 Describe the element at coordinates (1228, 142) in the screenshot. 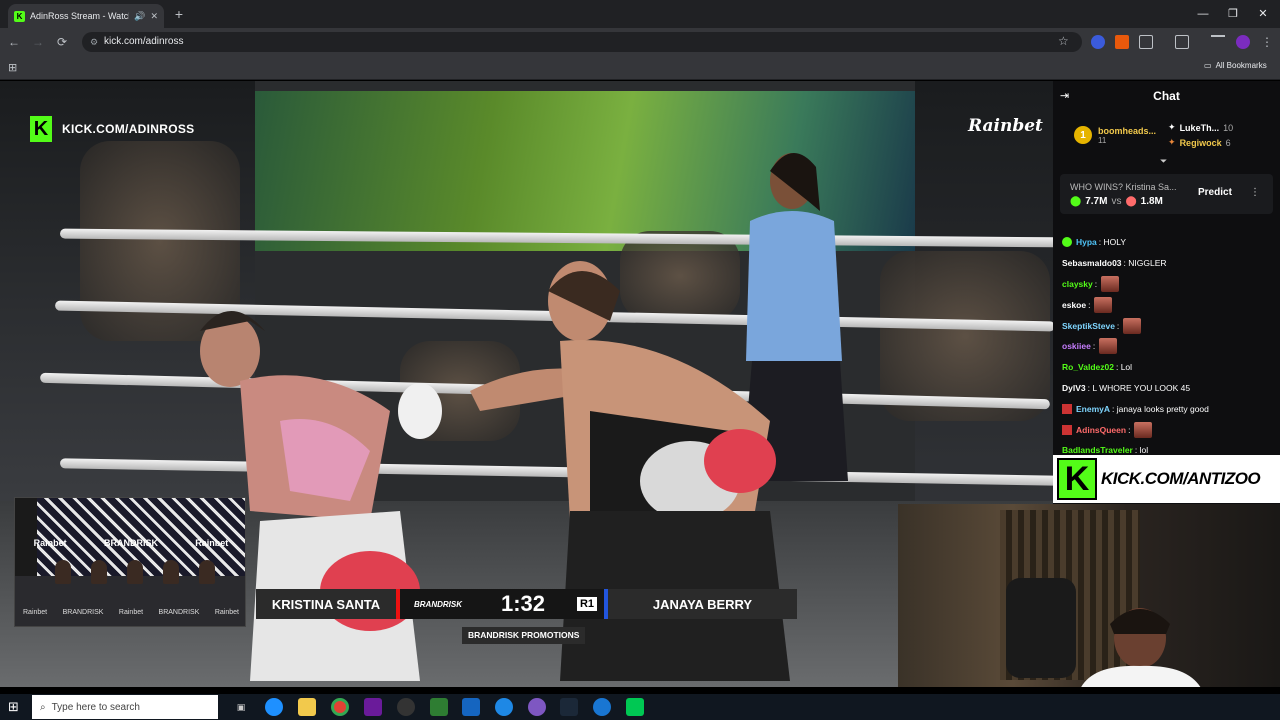

I see `gifter-count: 6` at that location.